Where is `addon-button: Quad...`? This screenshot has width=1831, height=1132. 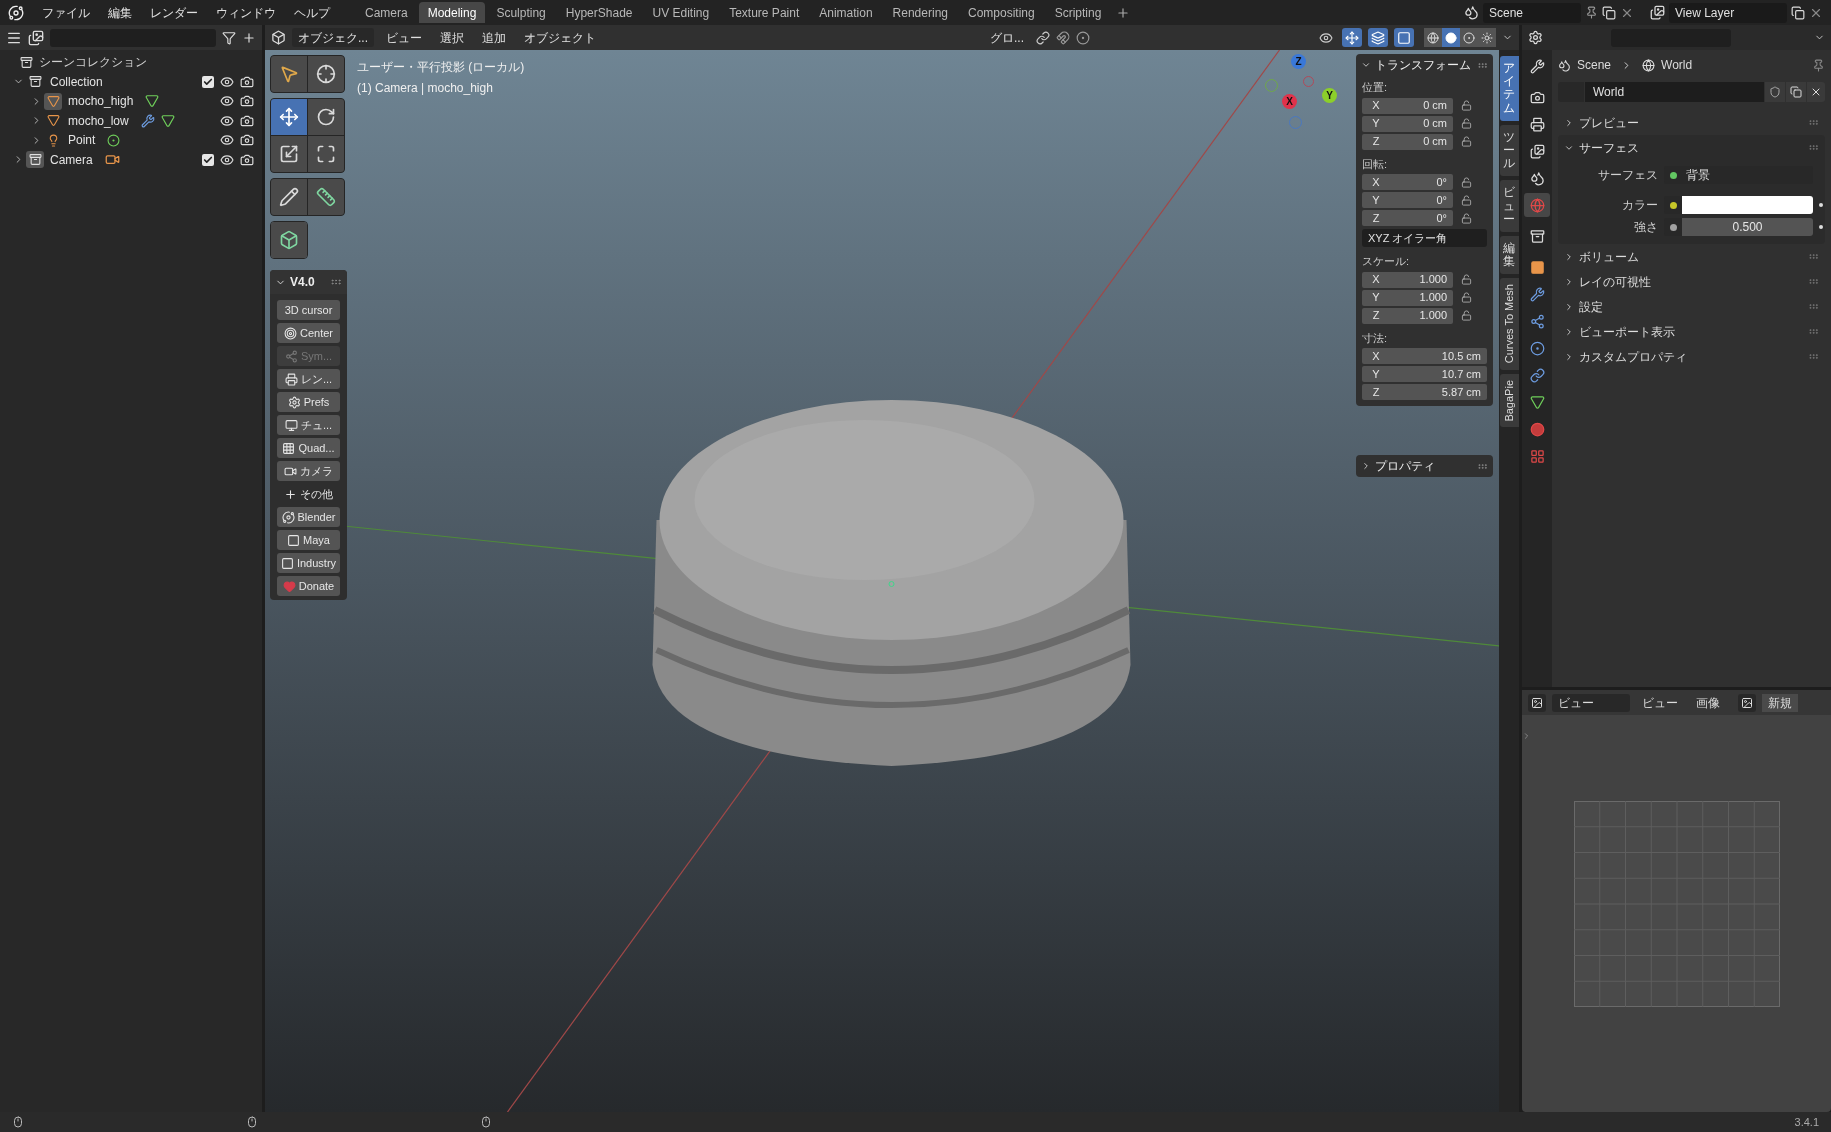
addon-button: Quad... is located at coordinates (308, 448).